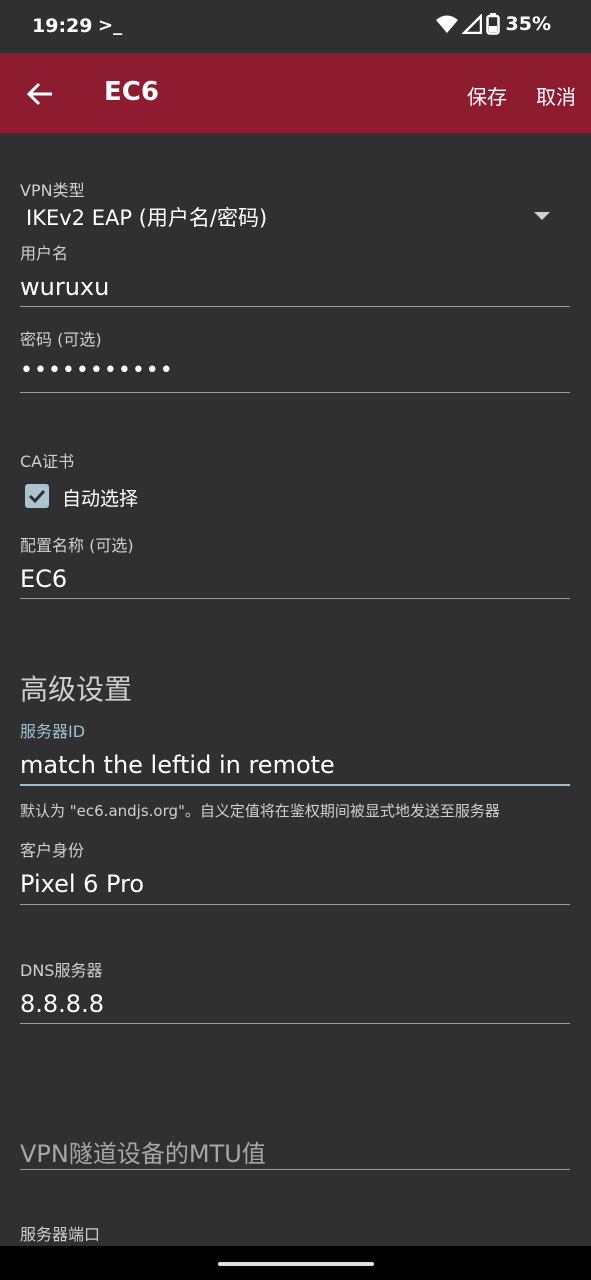 The width and height of the screenshot is (591, 1280). What do you see at coordinates (100, 497) in the screenshot?
I see `auto-select-label: 自动选择` at bounding box center [100, 497].